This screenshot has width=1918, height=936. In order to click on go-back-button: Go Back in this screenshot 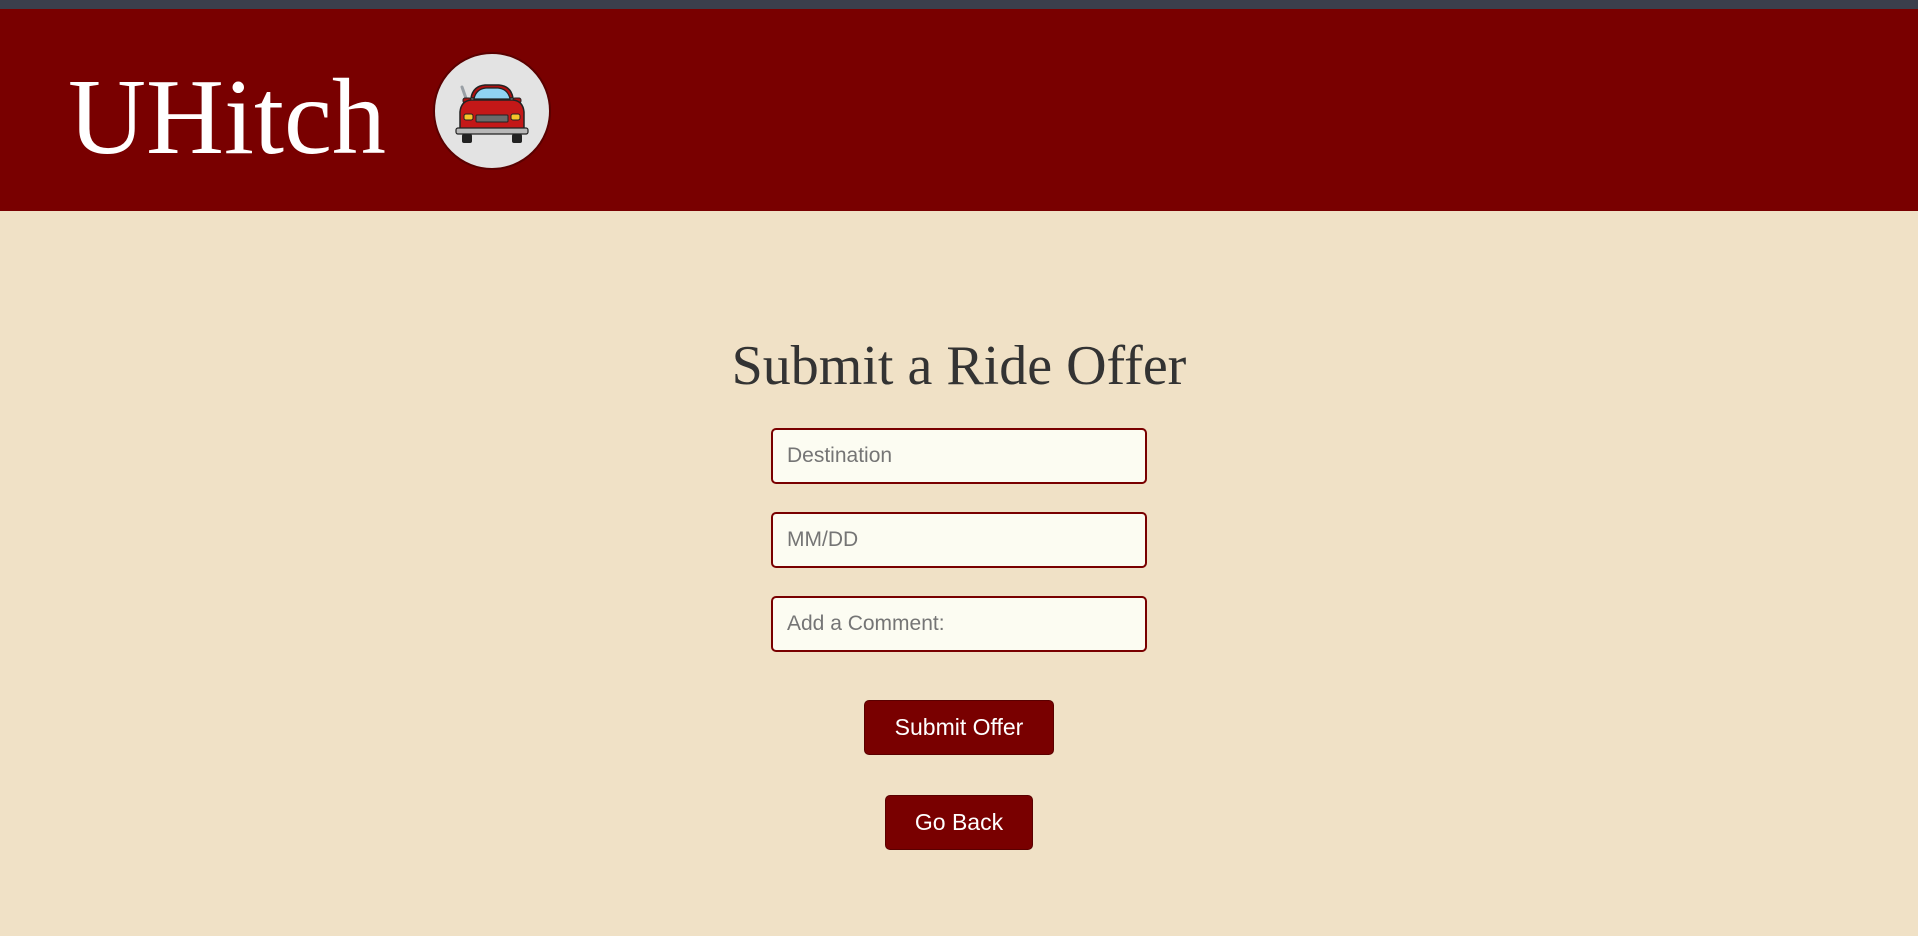, I will do `click(959, 822)`.